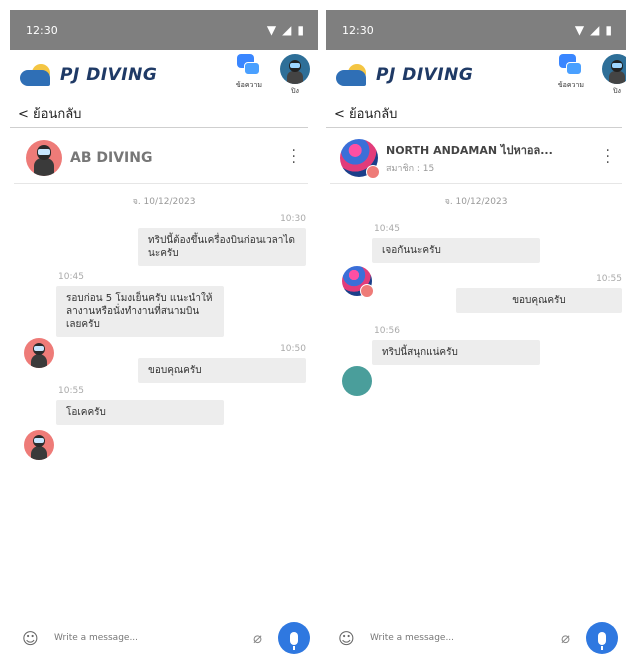 The height and width of the screenshot is (666, 626). What do you see at coordinates (161, 158) in the screenshot?
I see `chat-header: AB DIVING · · ·` at bounding box center [161, 158].